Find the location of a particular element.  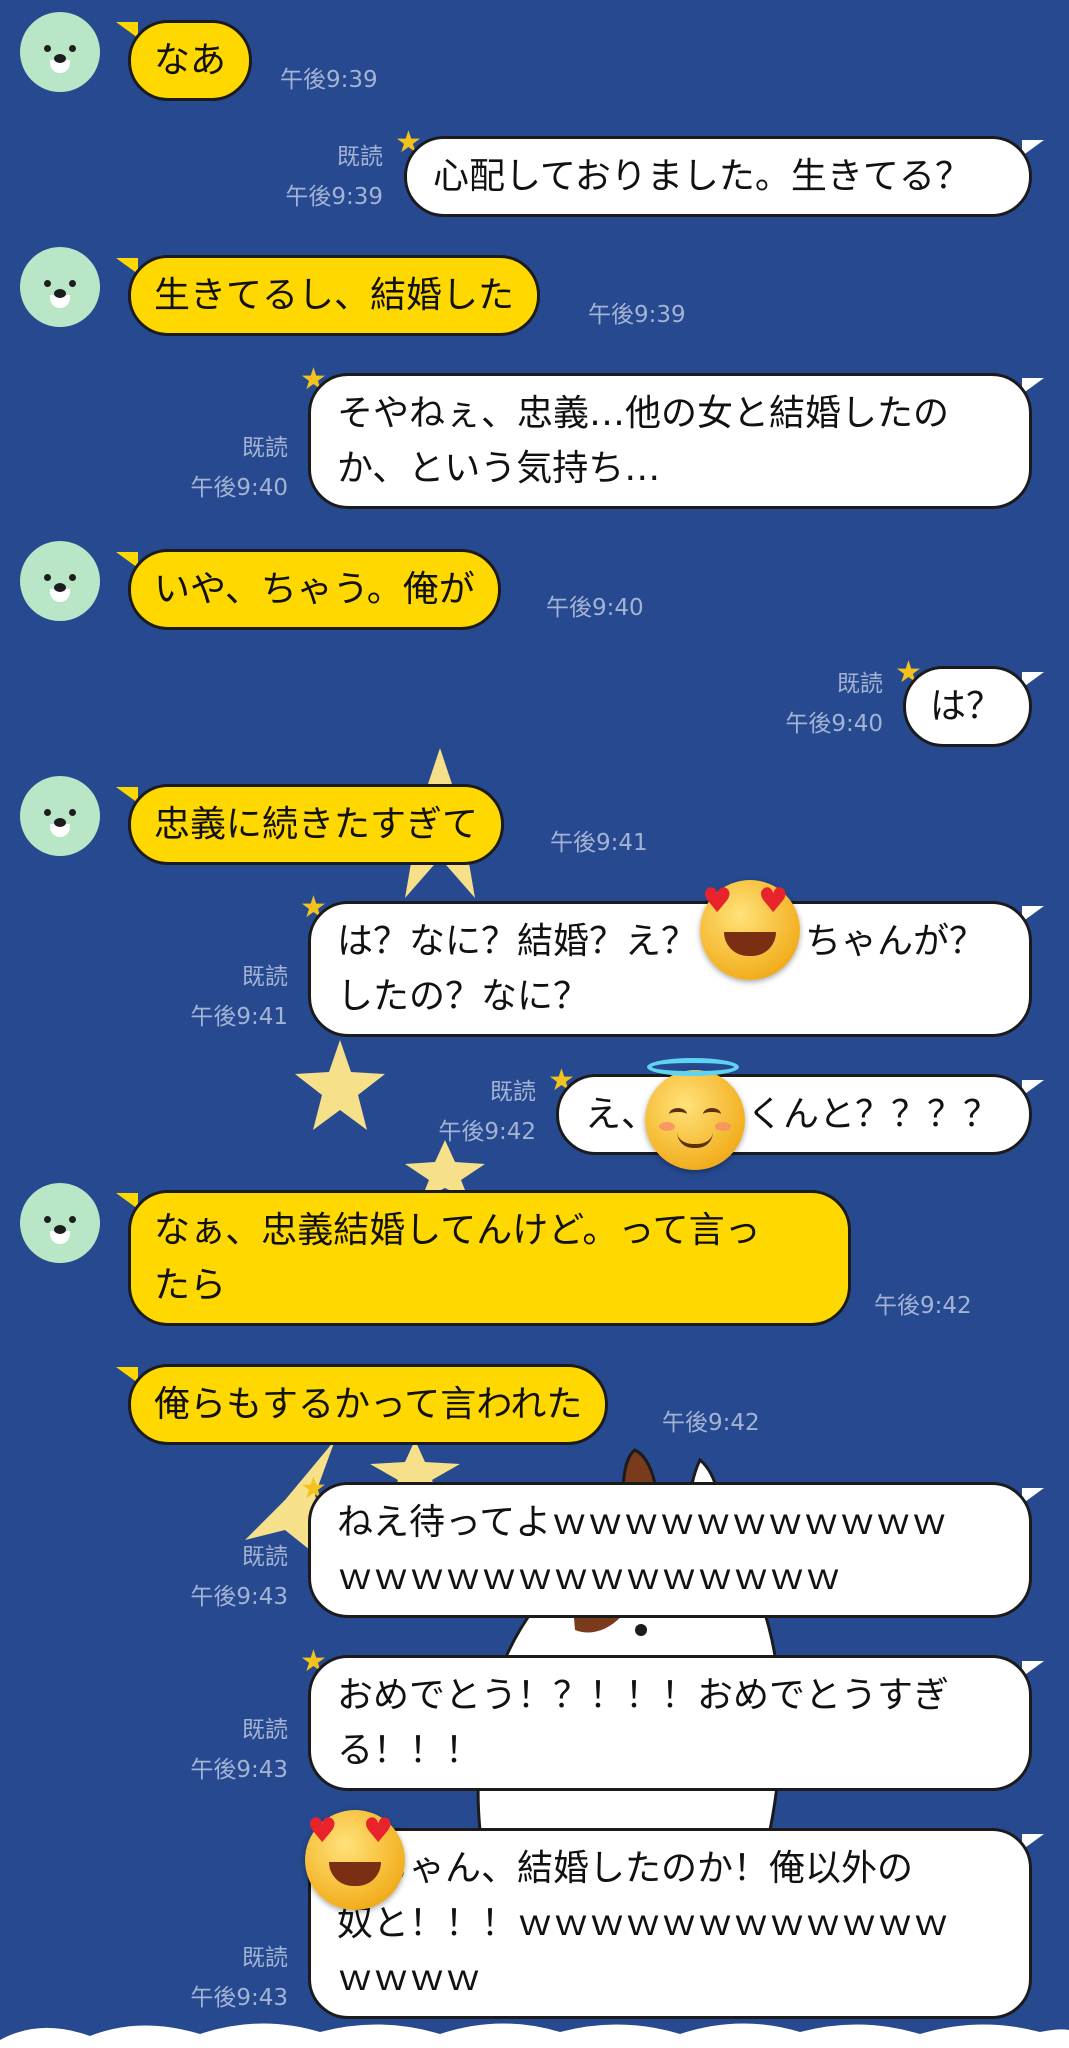

outgoing-message: は？なに？結婚？え？ ちゃんが？ したの？なに？ is located at coordinates (670, 969).